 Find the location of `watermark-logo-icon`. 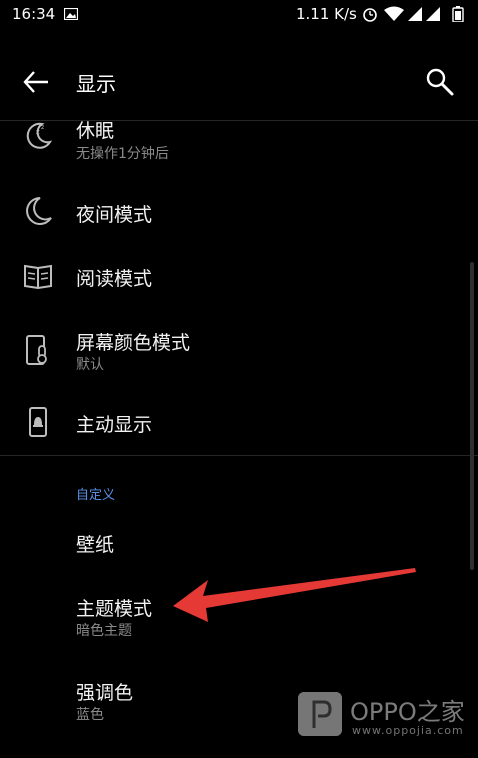

watermark-logo-icon is located at coordinates (320, 714).